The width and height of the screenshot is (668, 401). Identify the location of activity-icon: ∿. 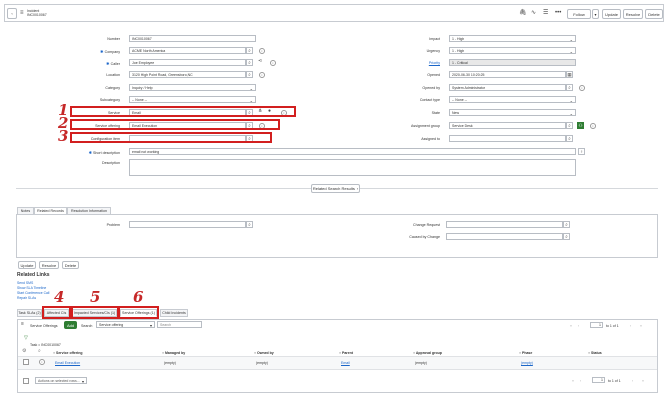
(533, 13).